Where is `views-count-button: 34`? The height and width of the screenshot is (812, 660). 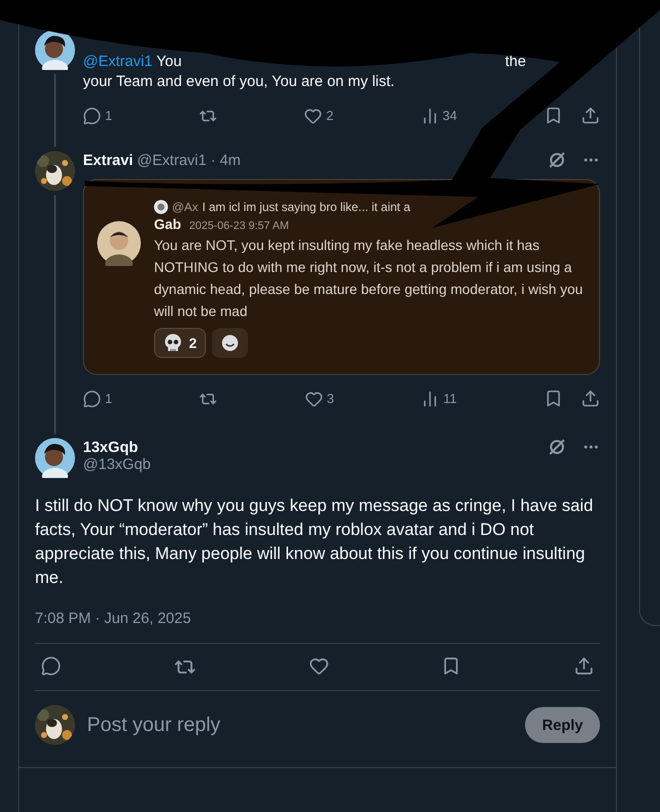
views-count-button: 34 is located at coordinates (438, 115).